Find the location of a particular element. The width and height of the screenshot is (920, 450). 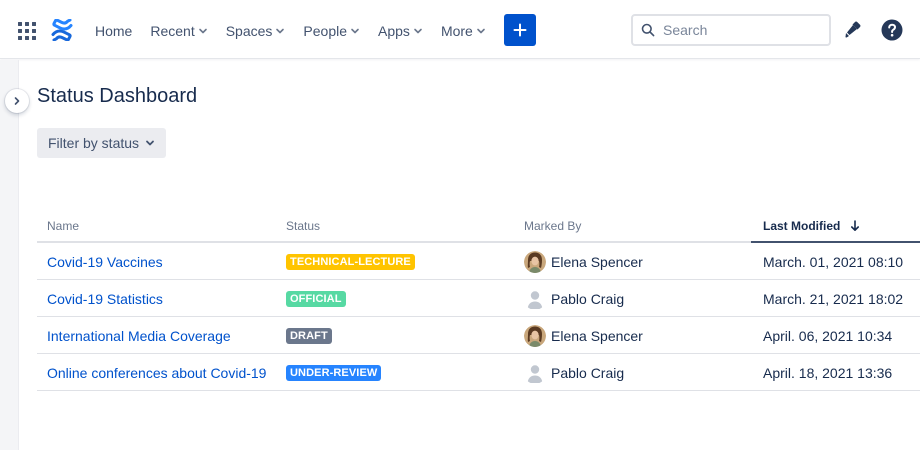

filter-by-status-dropdown: Filter by status is located at coordinates (102, 143).